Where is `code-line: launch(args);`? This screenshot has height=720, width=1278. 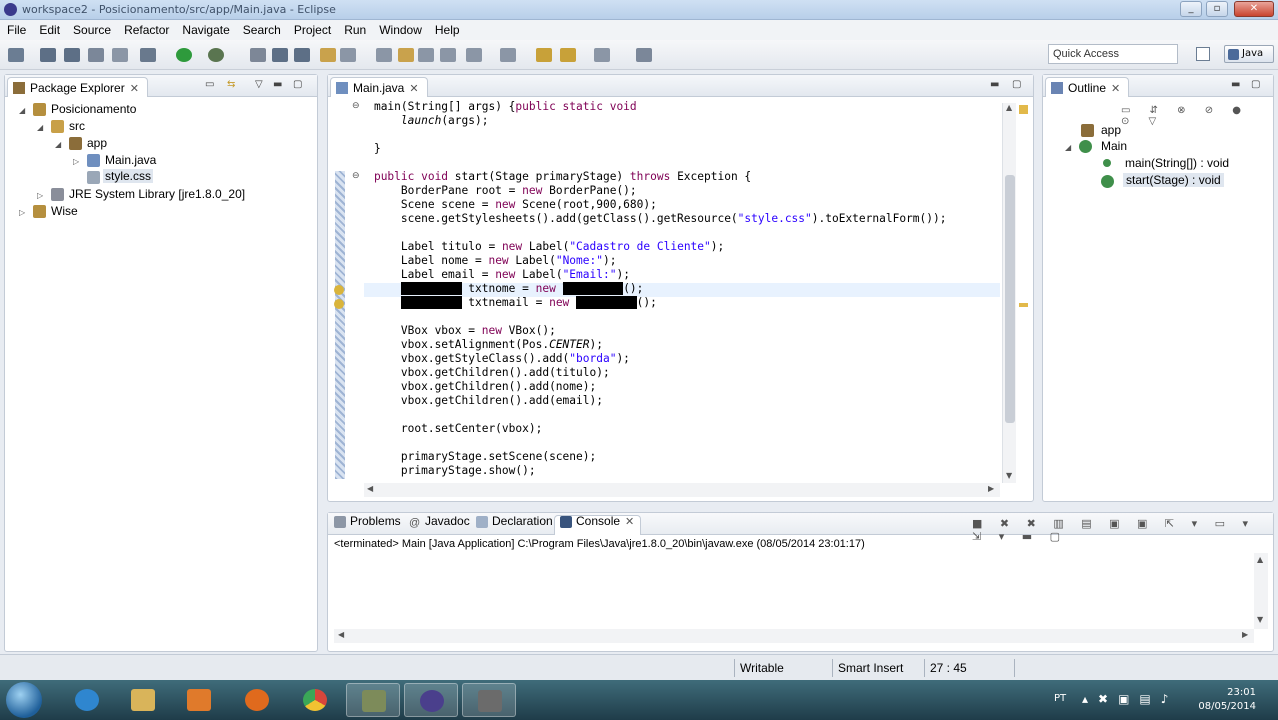 code-line: launch(args); is located at coordinates (646, 121).